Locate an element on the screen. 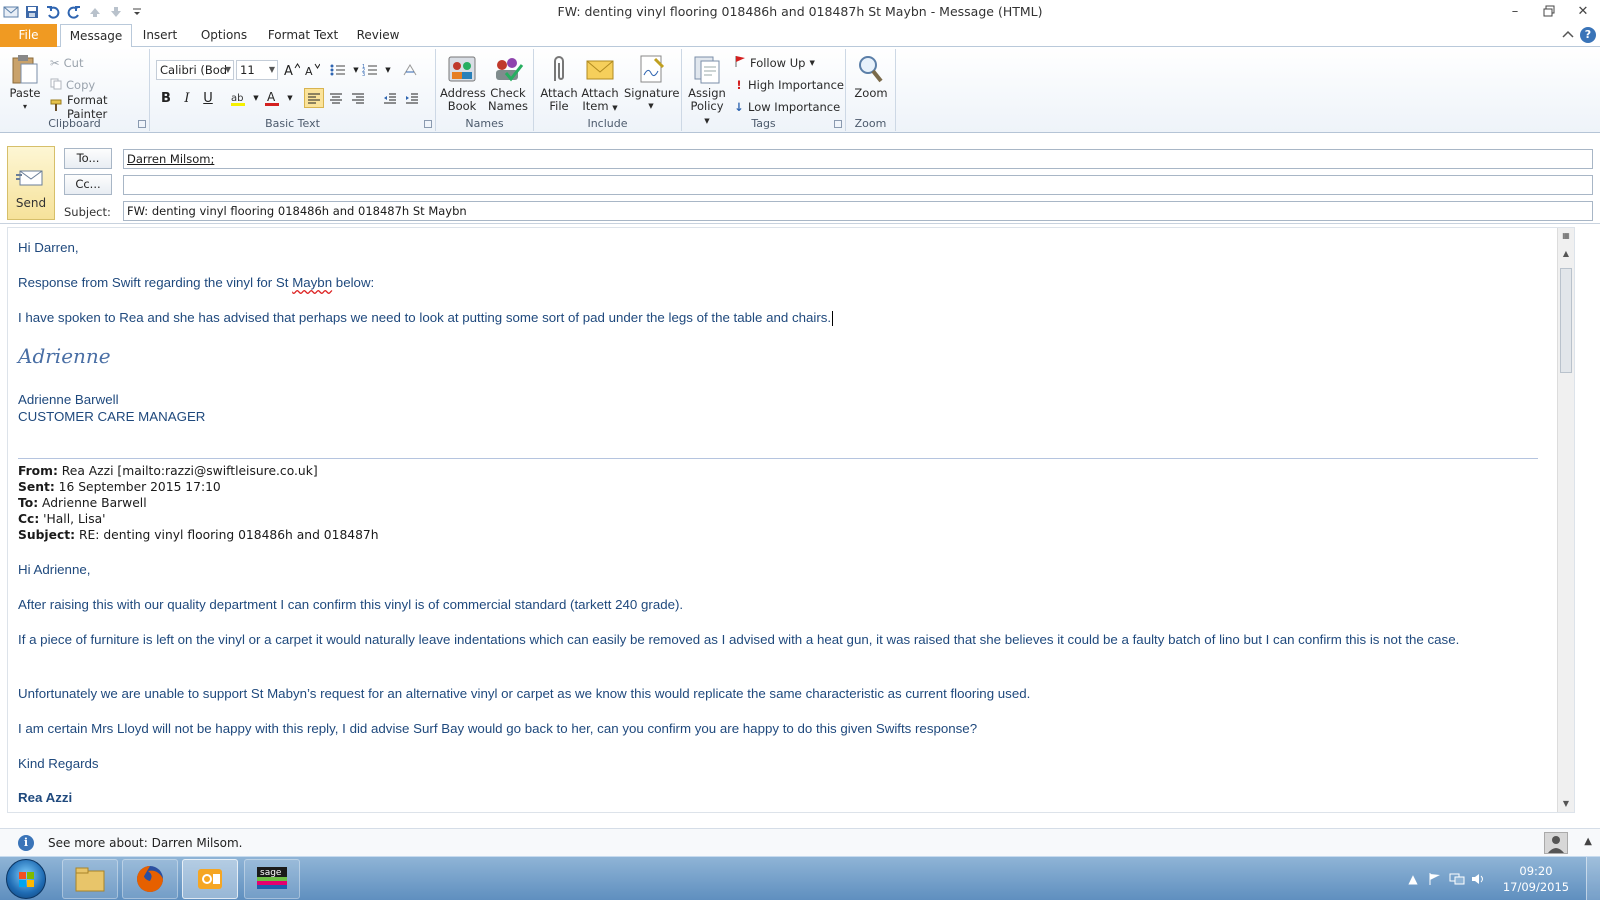 This screenshot has height=900, width=1600. scroll-up-icon: ▲ is located at coordinates (1566, 254).